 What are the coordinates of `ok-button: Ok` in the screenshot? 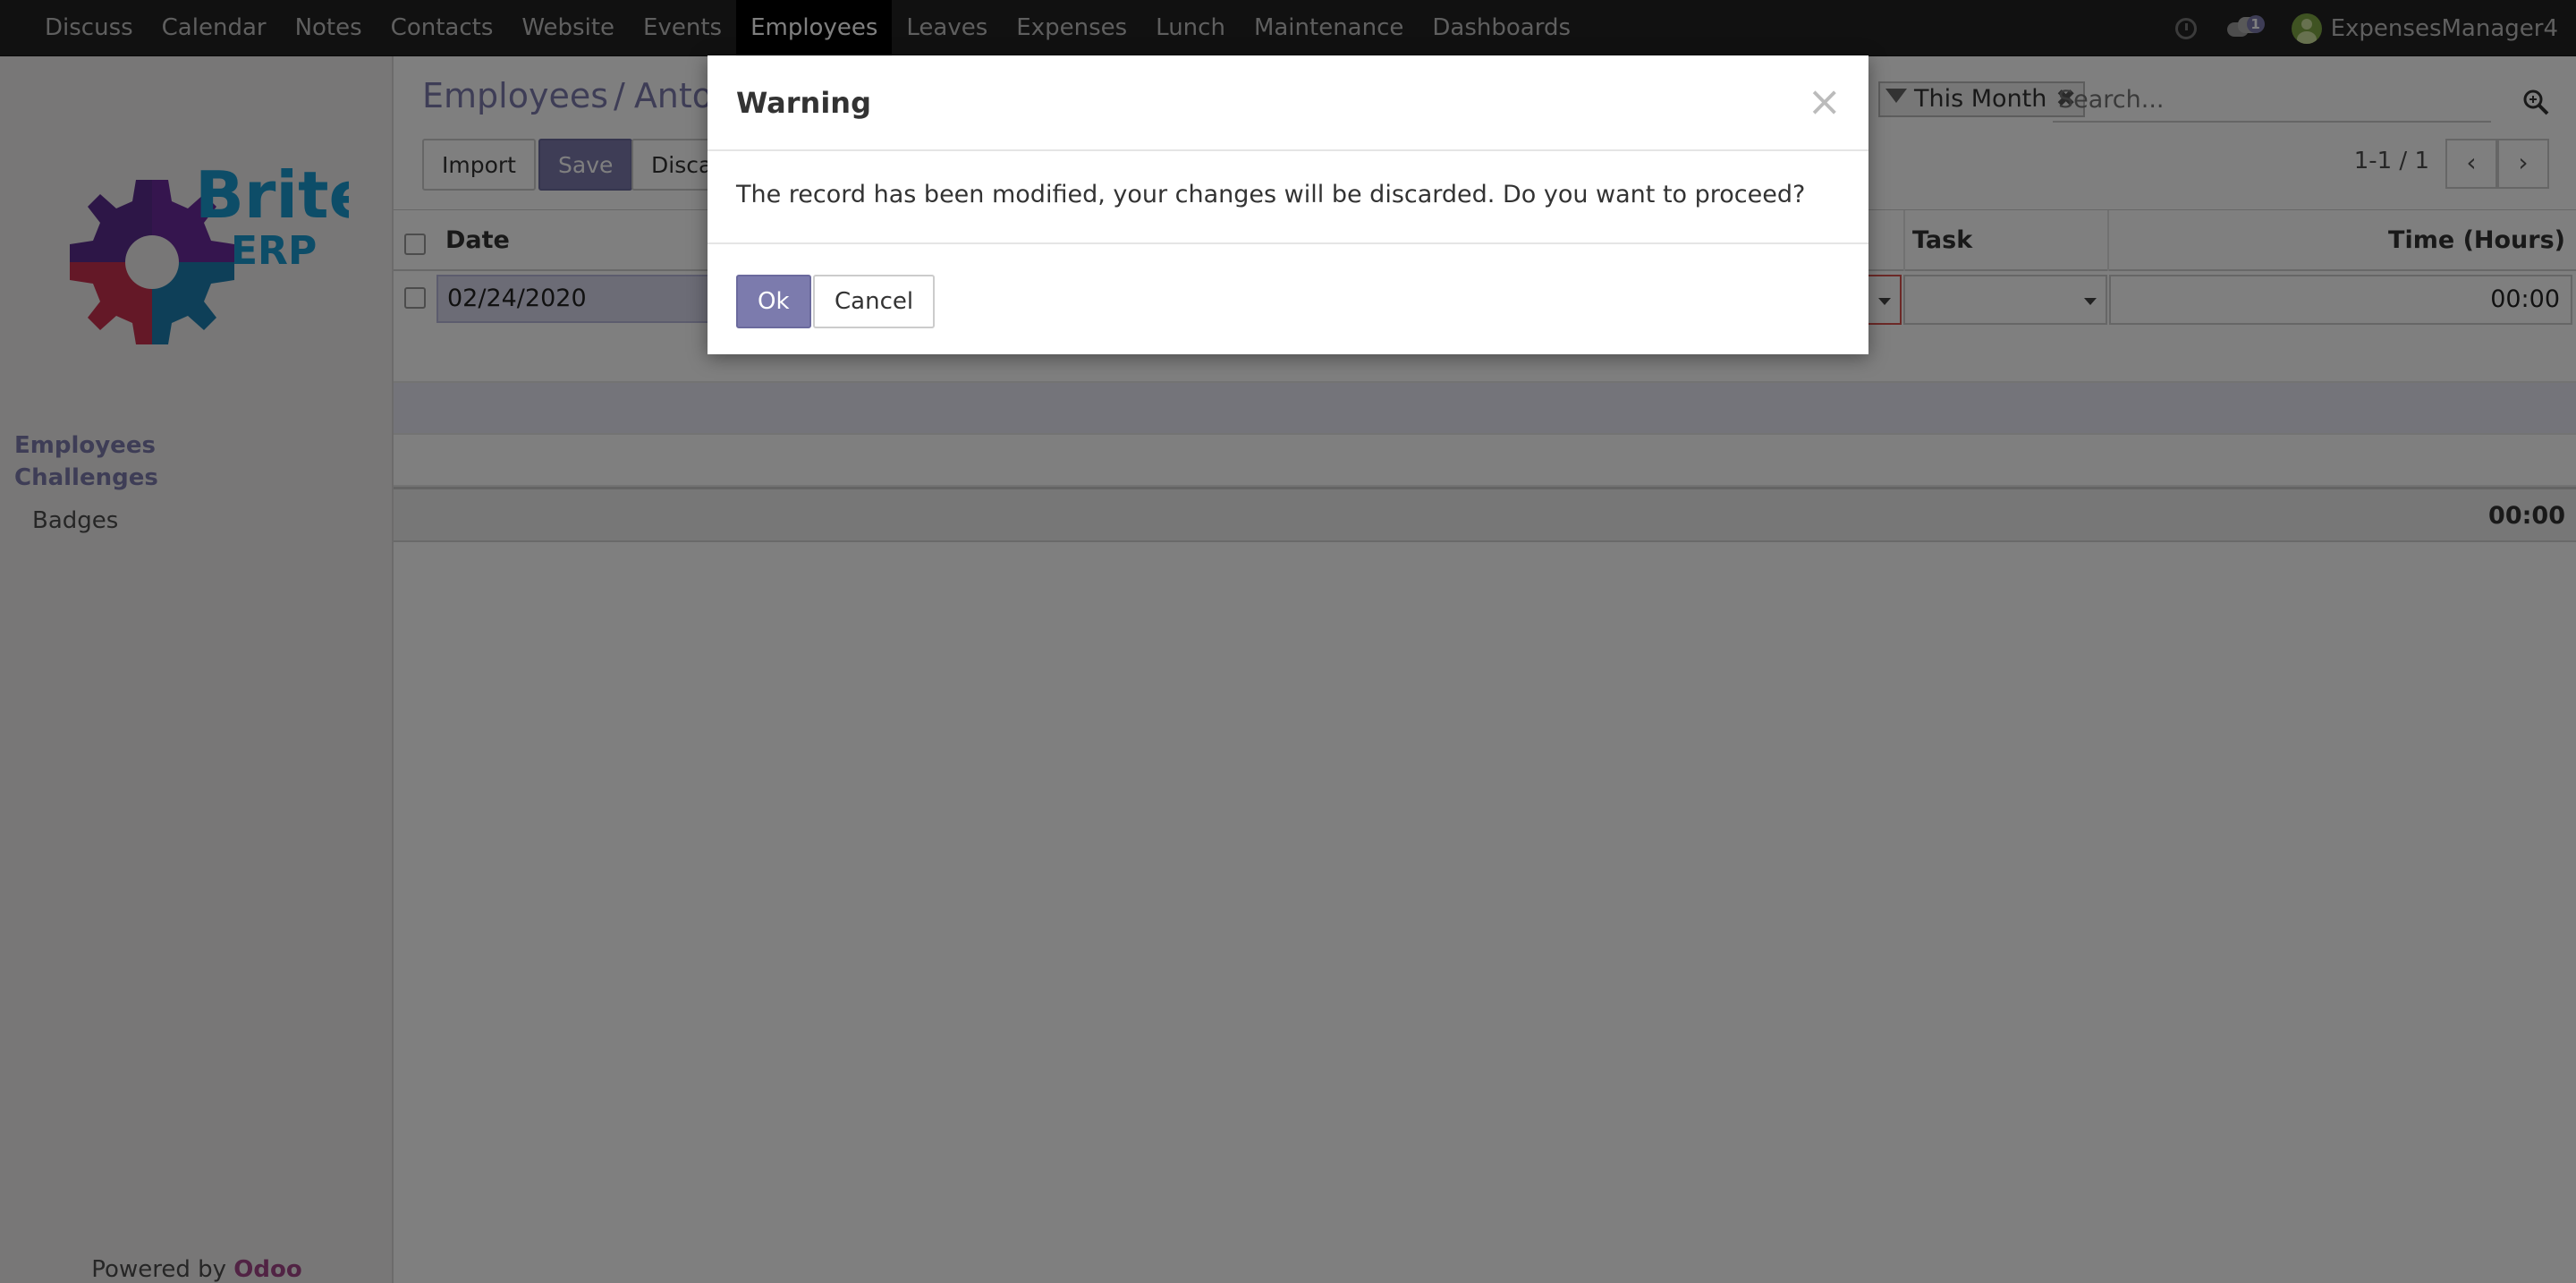 It's located at (773, 301).